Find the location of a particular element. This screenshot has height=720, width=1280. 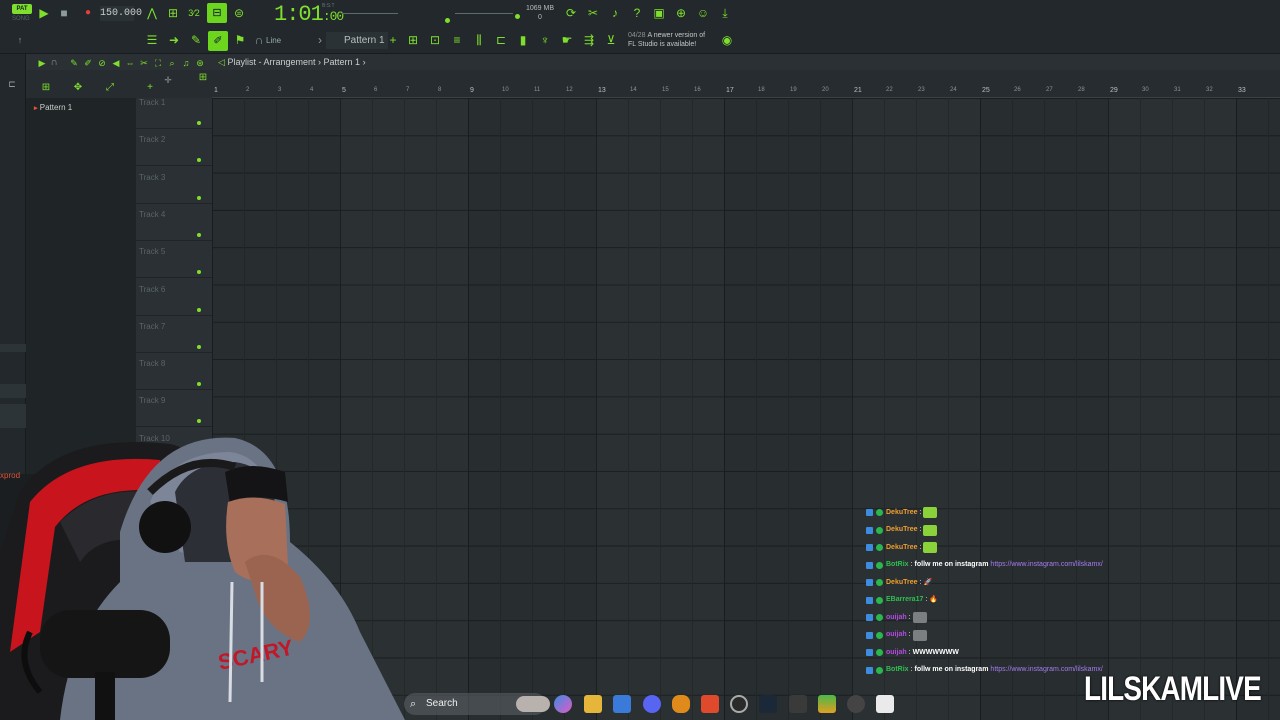

browser-toggle-icon: ⊏ is located at coordinates (12, 84).